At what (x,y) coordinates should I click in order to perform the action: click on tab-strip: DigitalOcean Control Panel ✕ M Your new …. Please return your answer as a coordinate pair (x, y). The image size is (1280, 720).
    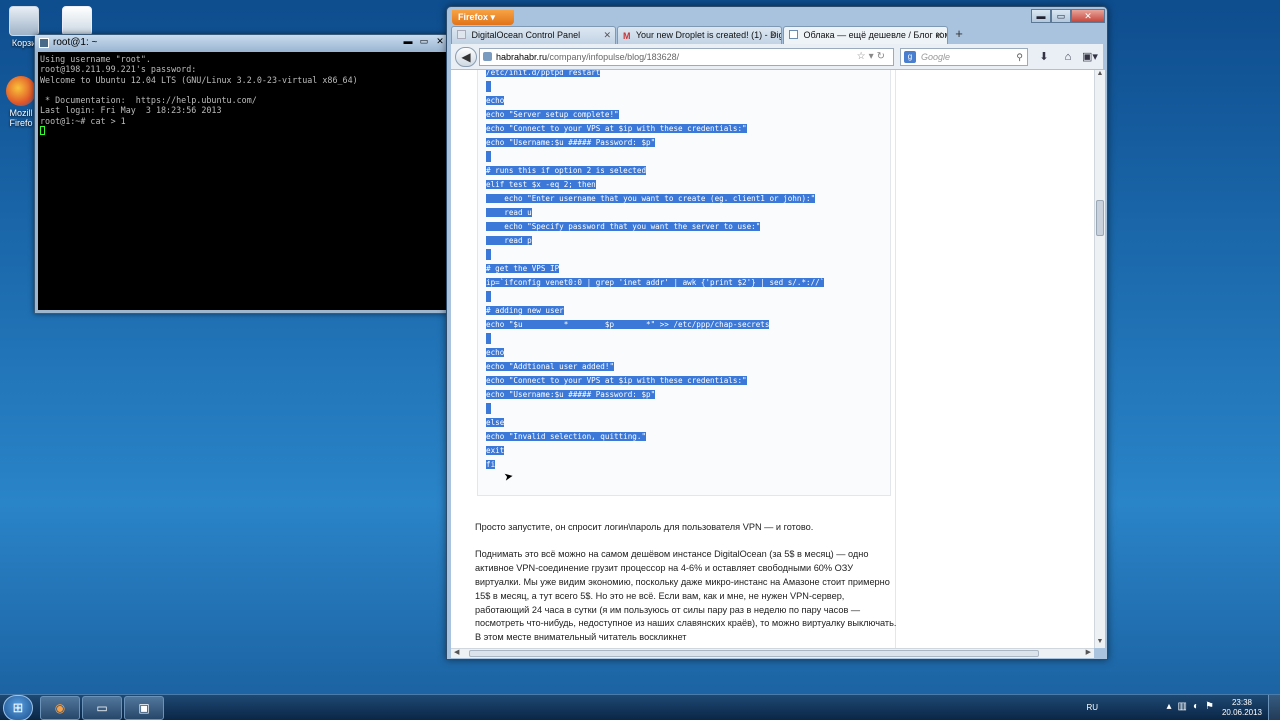
    Looking at the image, I should click on (777, 35).